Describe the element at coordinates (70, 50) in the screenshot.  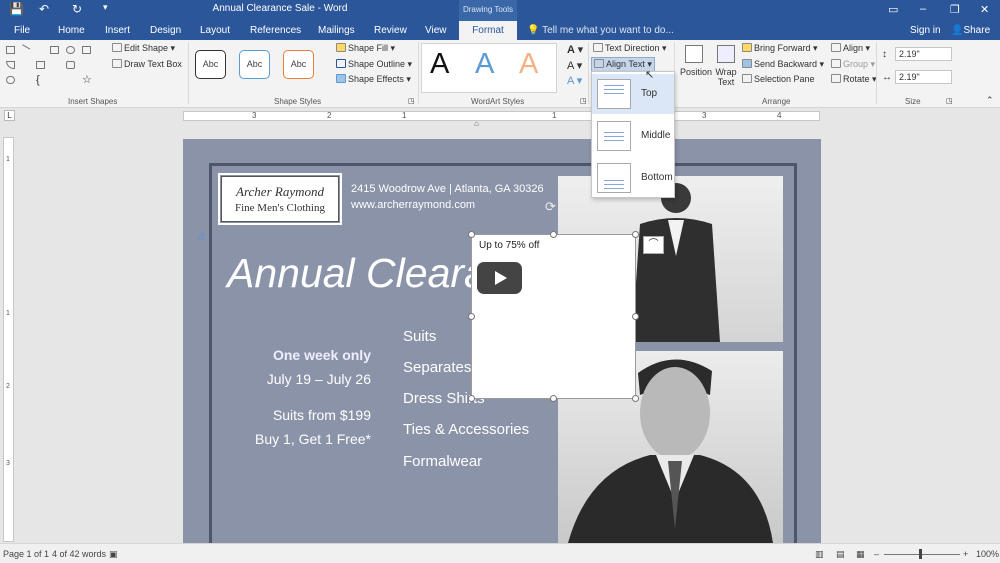
I see `oval-shape-icon` at that location.